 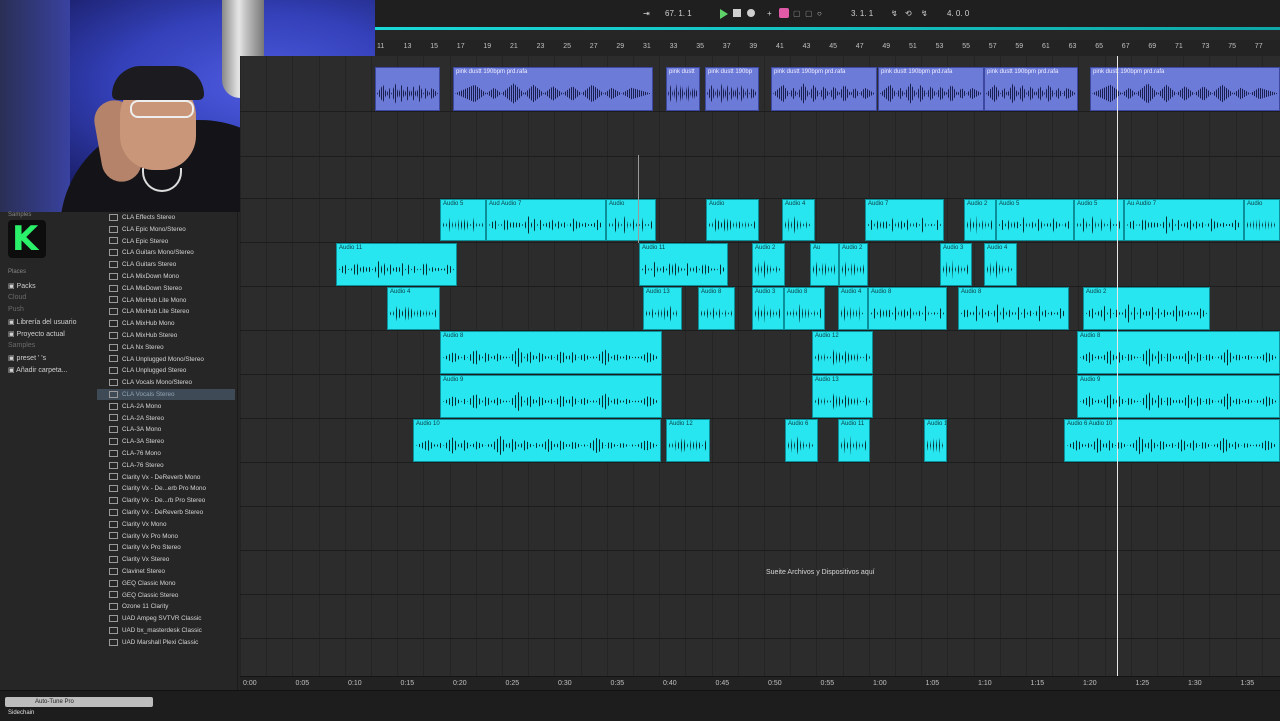 What do you see at coordinates (737, 13) in the screenshot?
I see `stop-button` at bounding box center [737, 13].